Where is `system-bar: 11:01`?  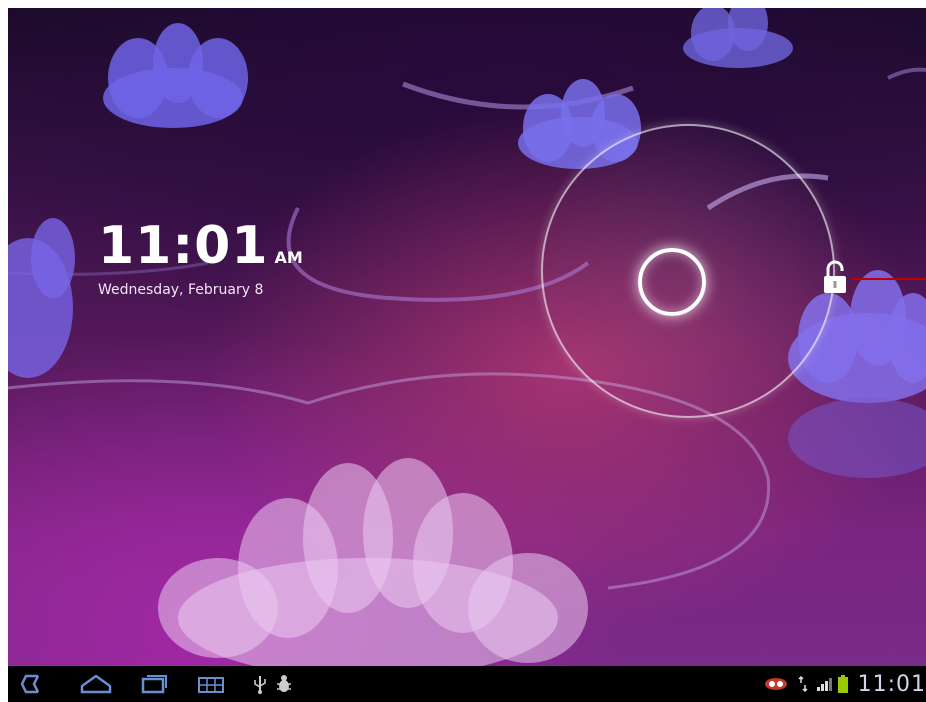 system-bar: 11:01 is located at coordinates (467, 684).